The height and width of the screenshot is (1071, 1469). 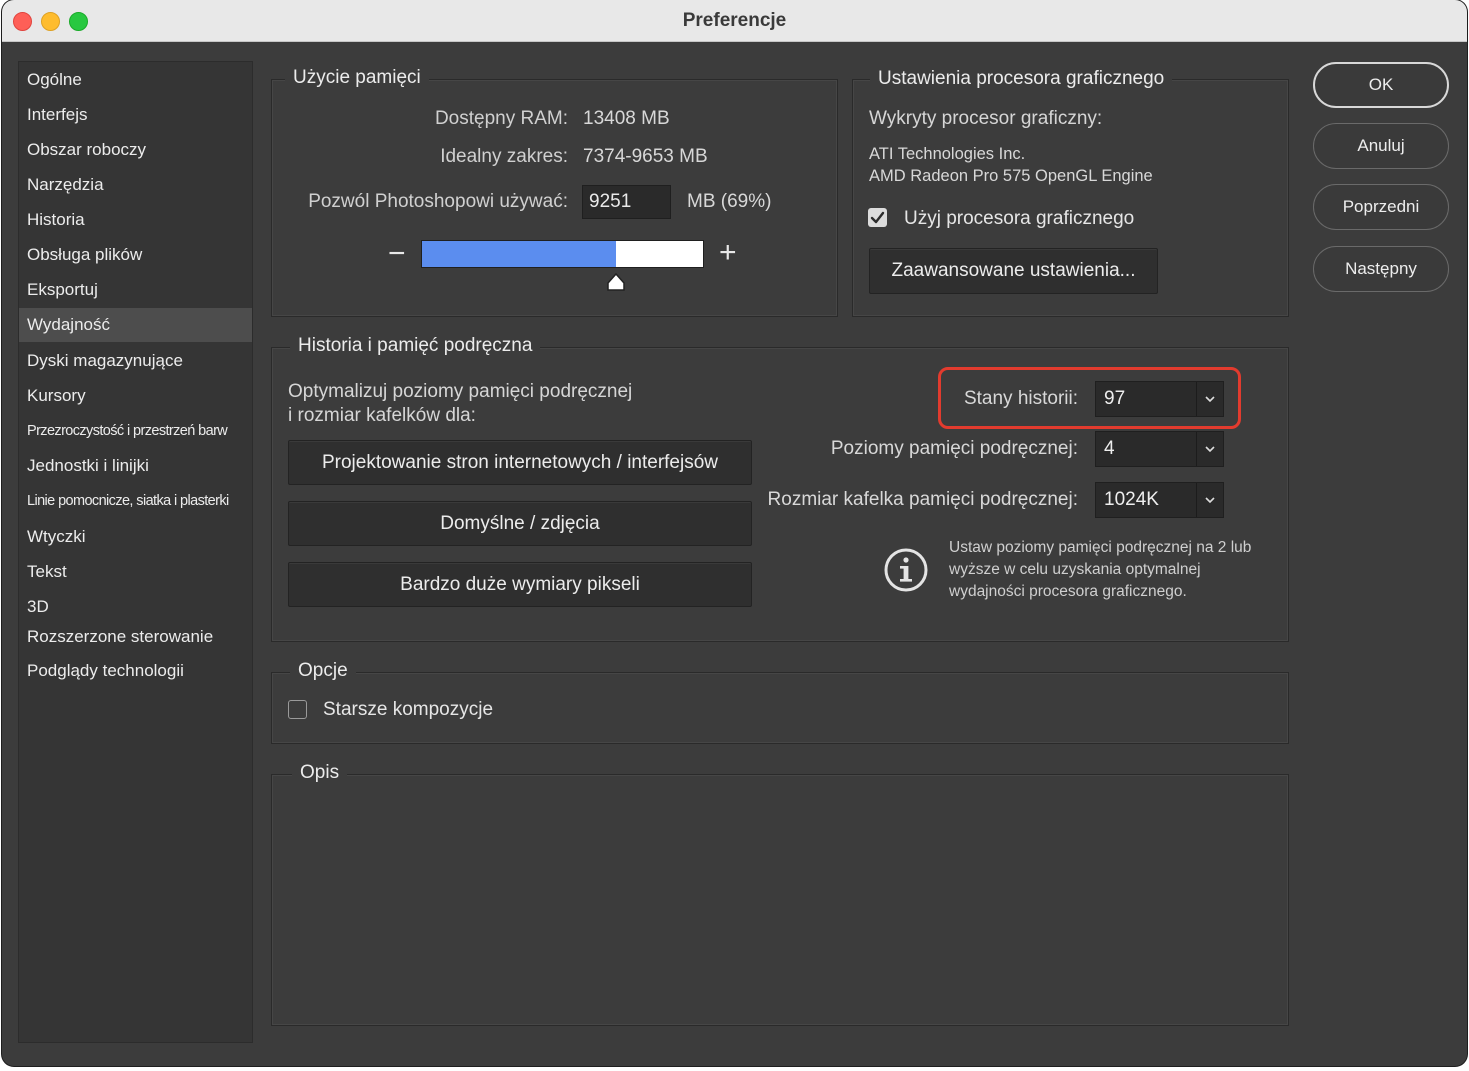 What do you see at coordinates (501, 118) in the screenshot?
I see `available-ram-label: Dostępny RAM:` at bounding box center [501, 118].